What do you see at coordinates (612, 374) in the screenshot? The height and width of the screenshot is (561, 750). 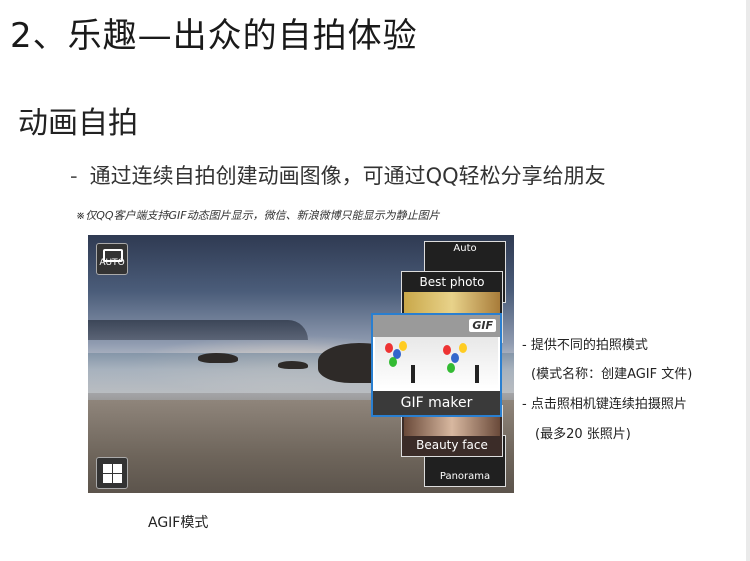 I see `side-note-2: (模式名称：创建AGIF 文件)` at bounding box center [612, 374].